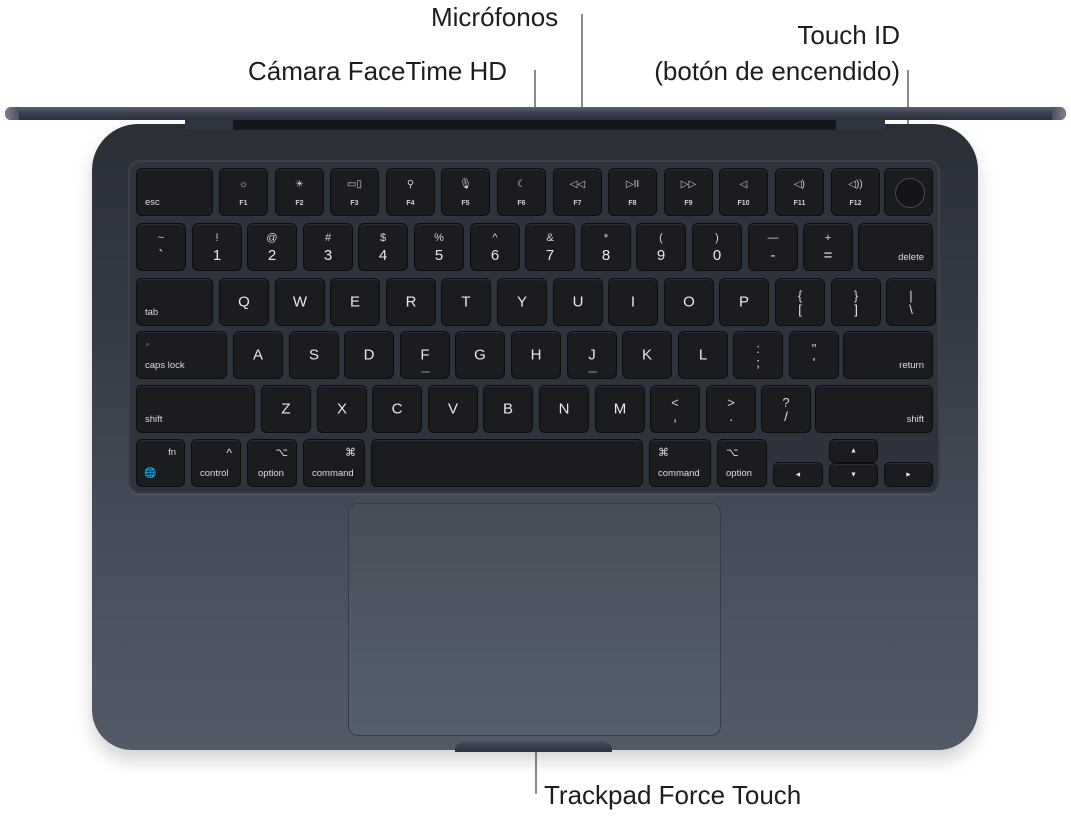 This screenshot has height=817, width=1071. What do you see at coordinates (536, 355) in the screenshot?
I see `key-h: H` at bounding box center [536, 355].